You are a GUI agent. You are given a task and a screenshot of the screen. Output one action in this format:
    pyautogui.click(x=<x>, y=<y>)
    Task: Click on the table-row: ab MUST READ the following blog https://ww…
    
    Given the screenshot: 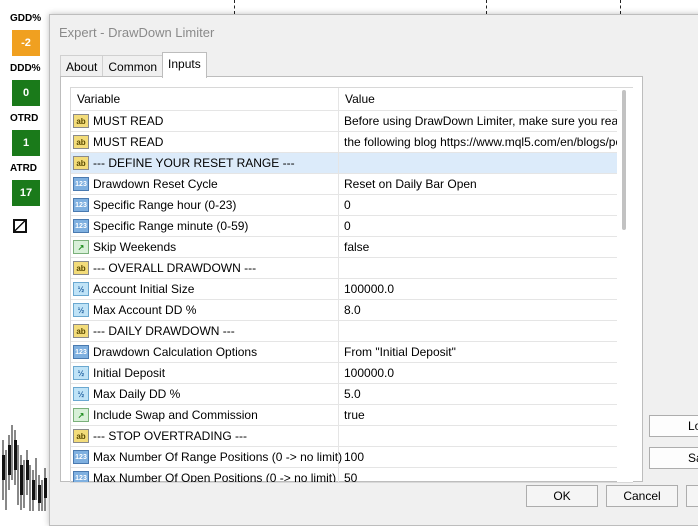 What is the action you would take?
    pyautogui.click(x=352, y=142)
    